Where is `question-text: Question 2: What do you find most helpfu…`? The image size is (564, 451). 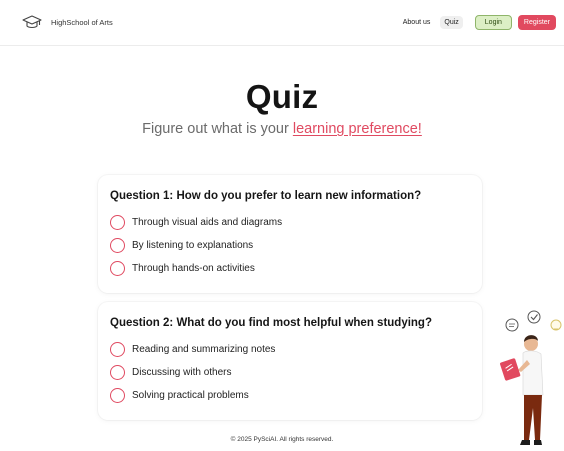 question-text: Question 2: What do you find most helpfu… is located at coordinates (271, 323).